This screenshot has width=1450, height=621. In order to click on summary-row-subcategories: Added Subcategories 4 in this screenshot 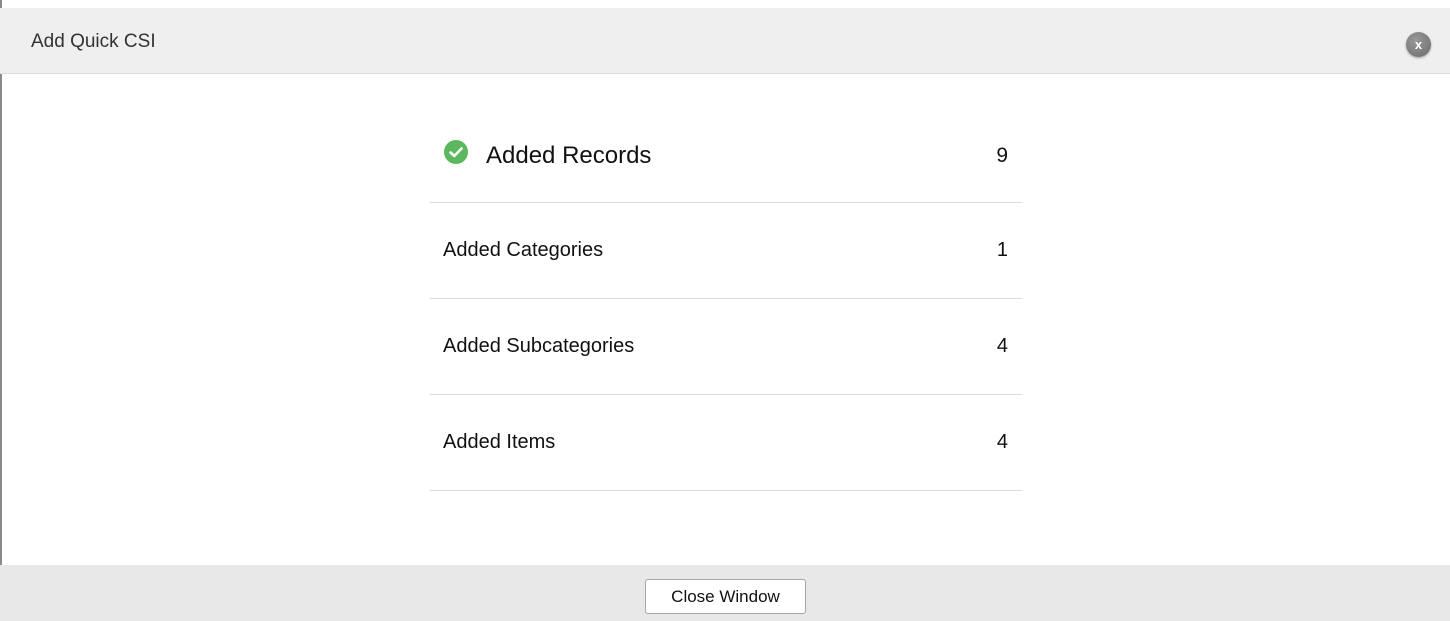, I will do `click(726, 347)`.